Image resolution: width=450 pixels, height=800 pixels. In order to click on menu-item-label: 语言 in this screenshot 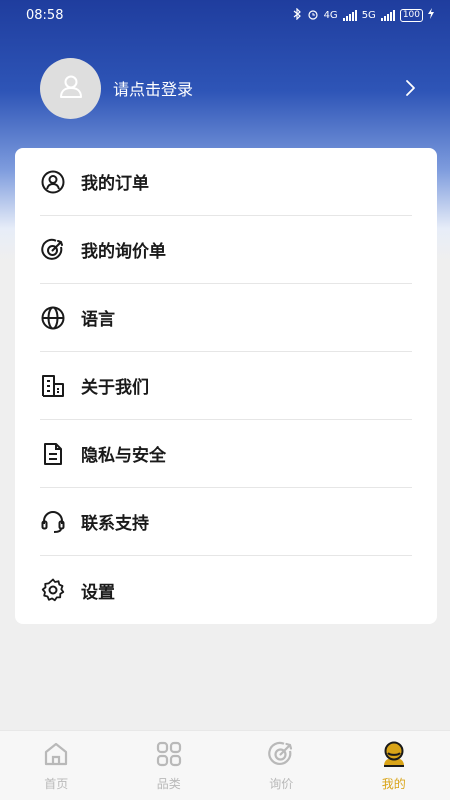, I will do `click(98, 320)`.